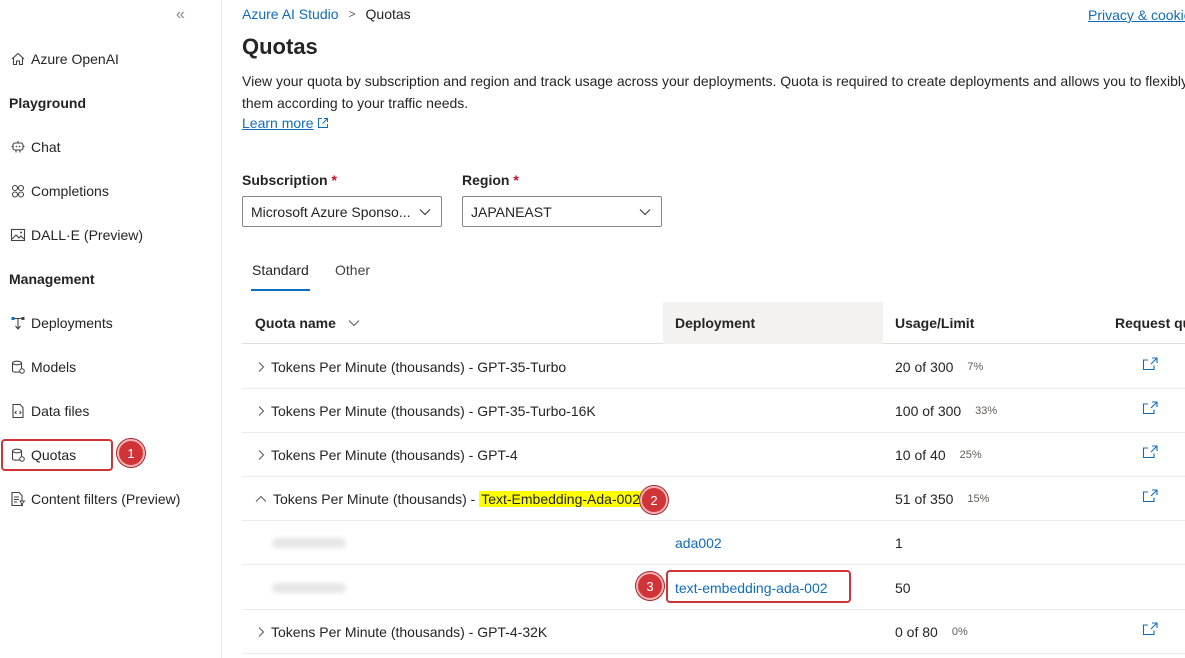 The width and height of the screenshot is (1185, 658). What do you see at coordinates (1136, 15) in the screenshot?
I see `privacy-cookies-link: Privacy & cookies` at bounding box center [1136, 15].